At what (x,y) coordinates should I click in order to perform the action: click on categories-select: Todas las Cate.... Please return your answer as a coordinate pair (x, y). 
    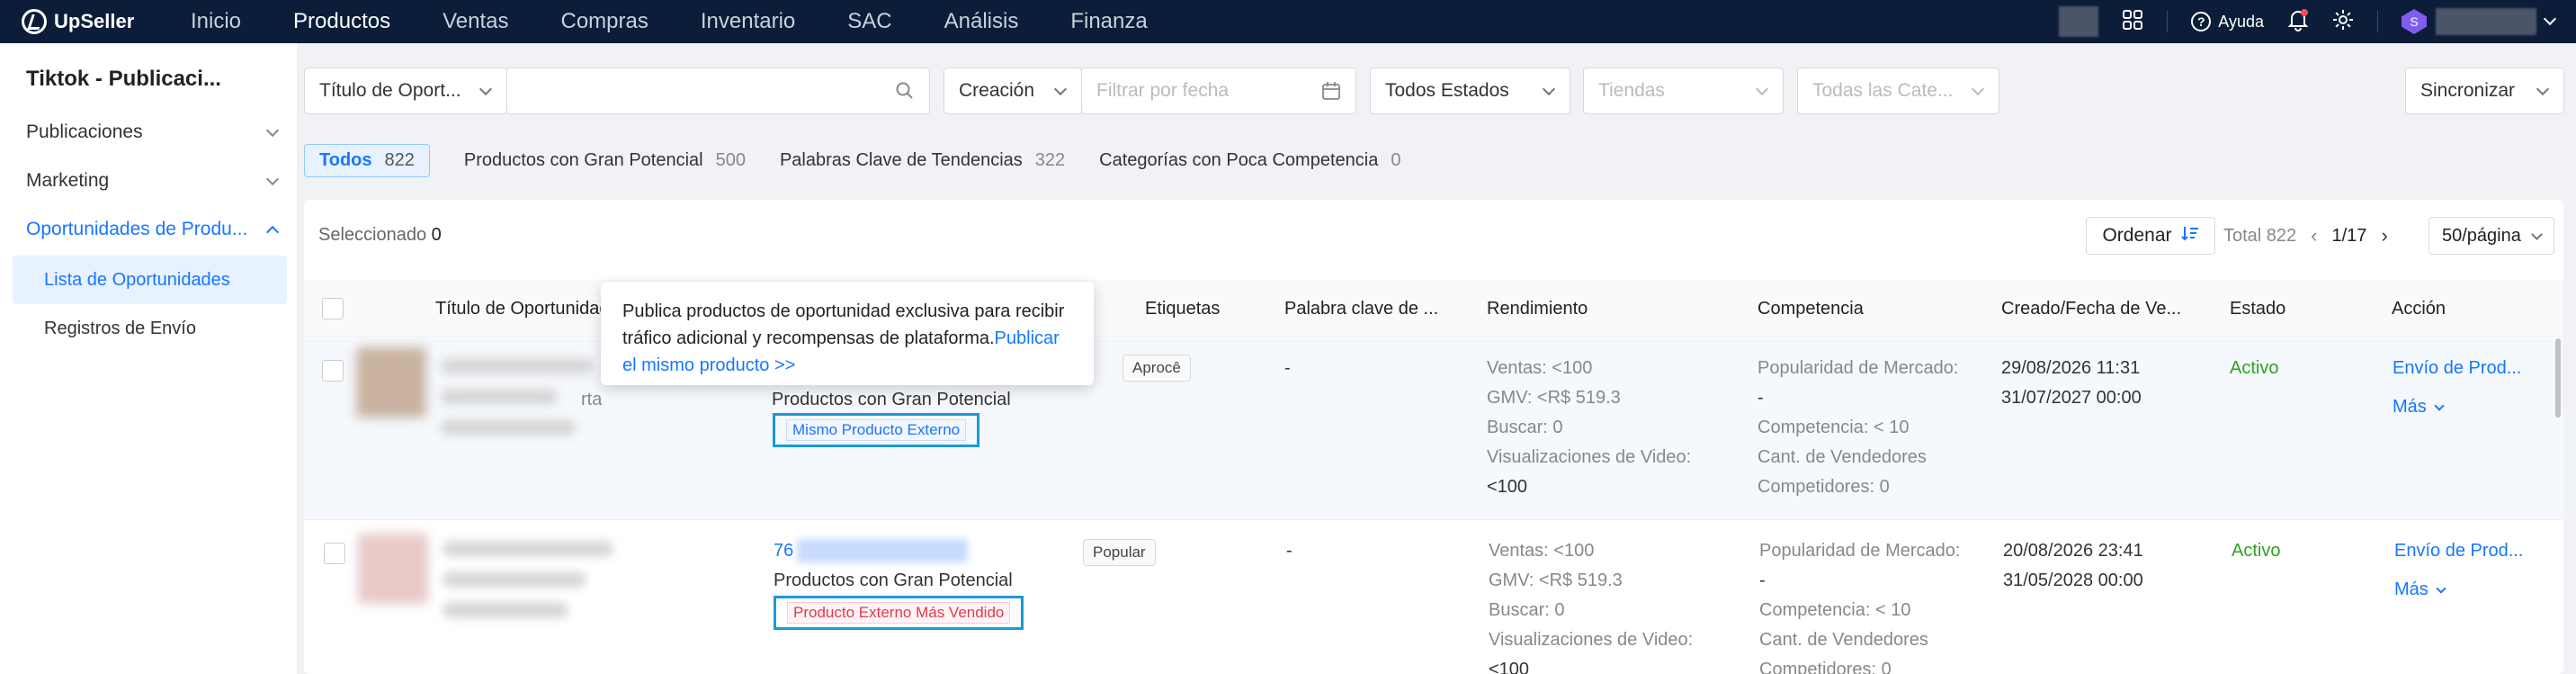
    Looking at the image, I should click on (1898, 90).